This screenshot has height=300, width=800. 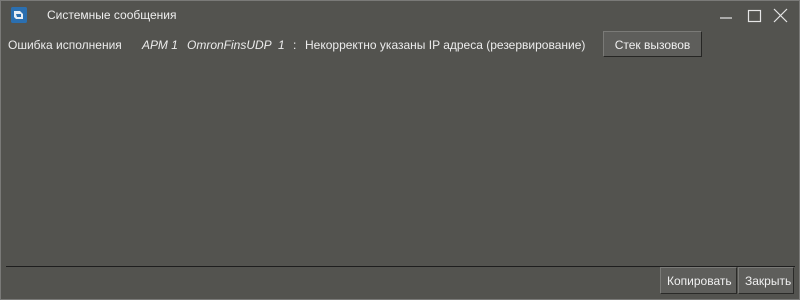 I want to click on footer-bar: Копировать Закрыть, so click(x=400, y=282).